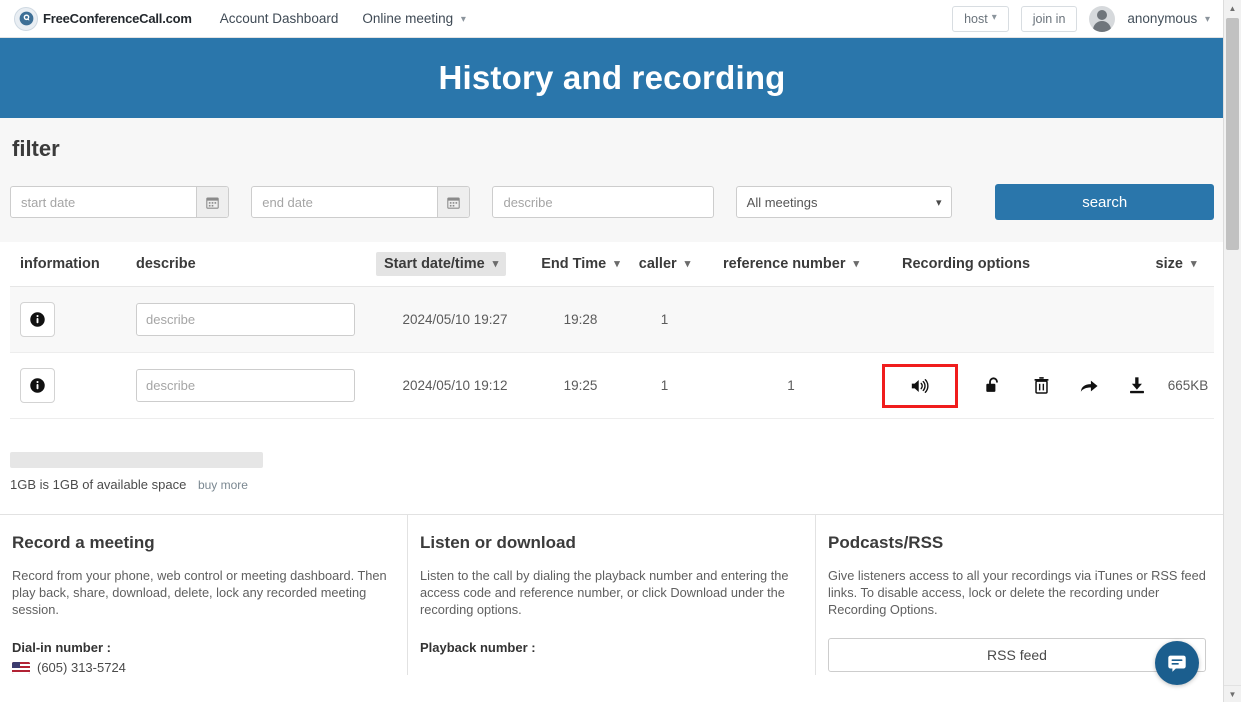  I want to click on nav-link-label: Account Dashboard, so click(279, 18).